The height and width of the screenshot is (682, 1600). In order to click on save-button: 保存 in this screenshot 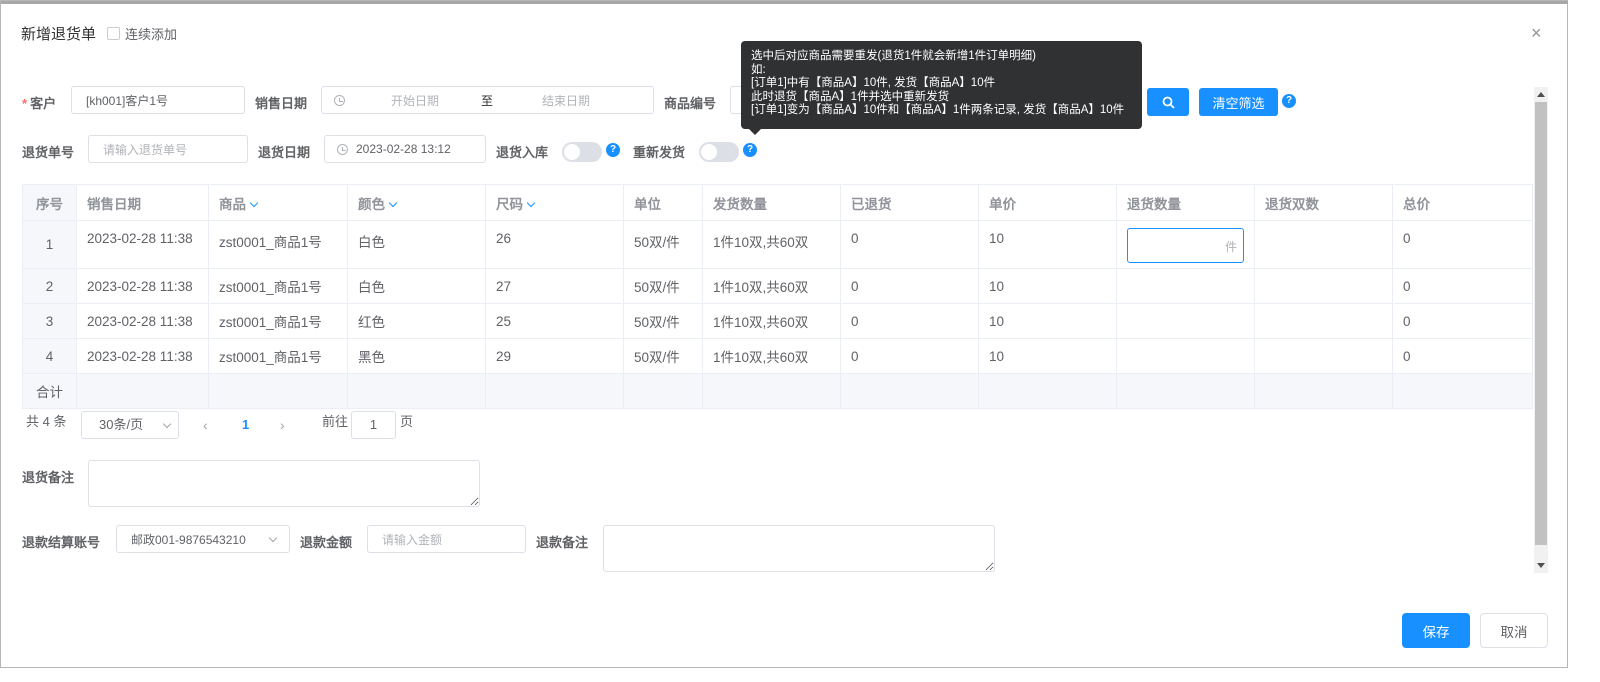, I will do `click(1436, 630)`.